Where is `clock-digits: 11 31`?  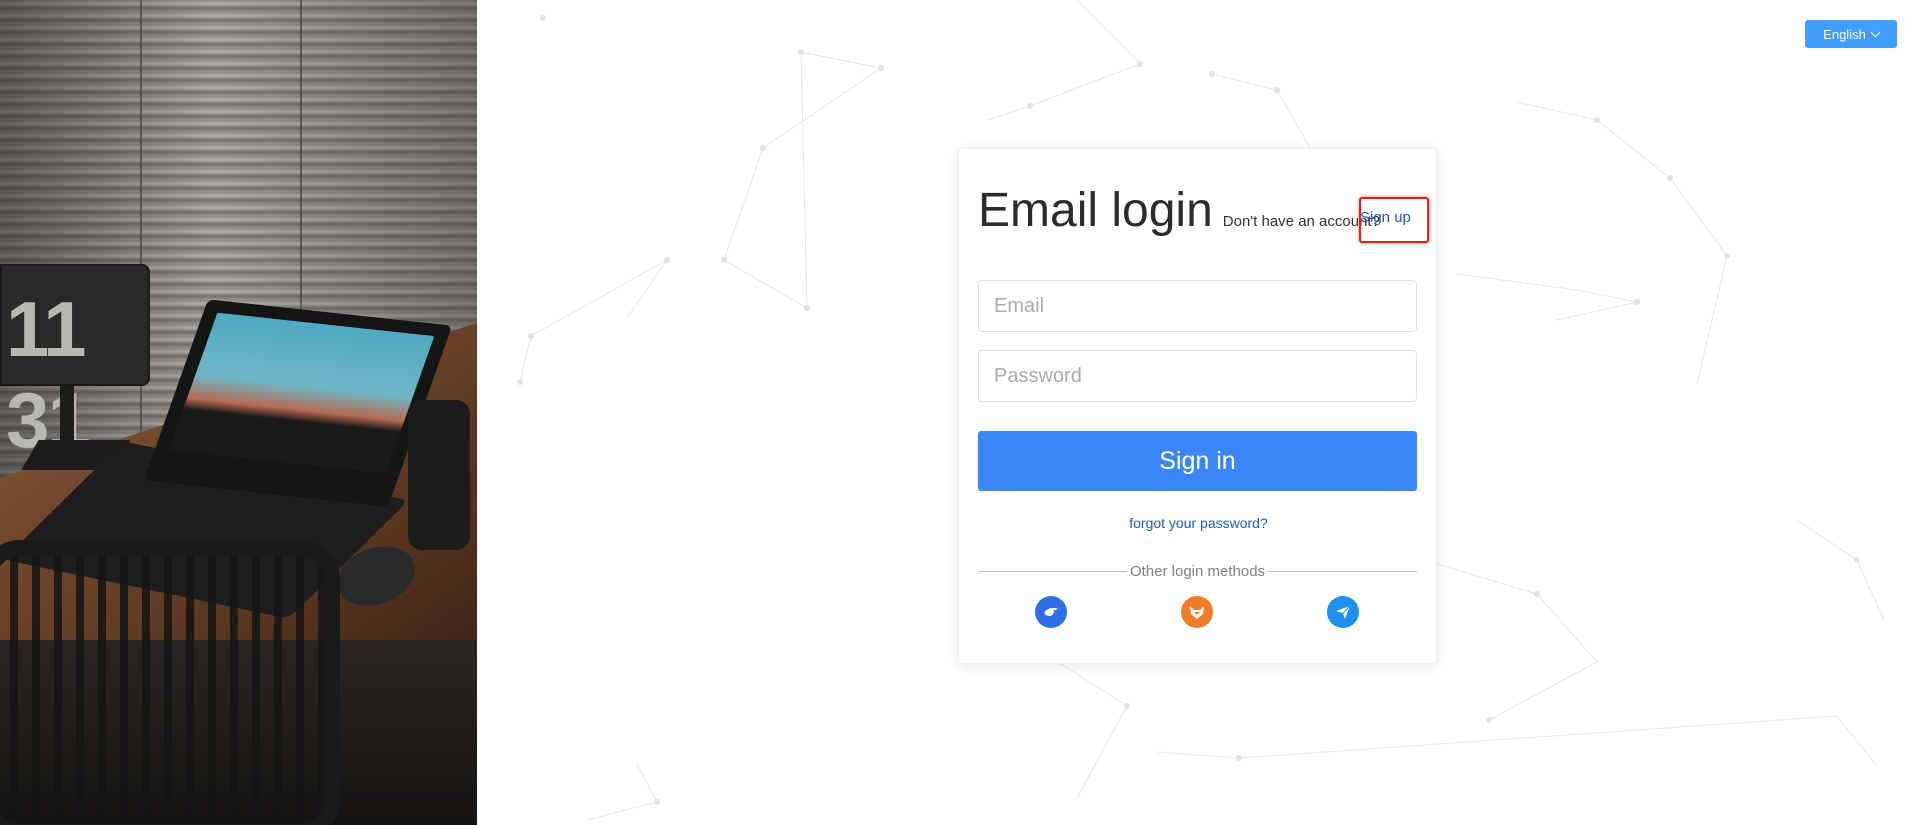 clock-digits: 11 31 is located at coordinates (48, 374).